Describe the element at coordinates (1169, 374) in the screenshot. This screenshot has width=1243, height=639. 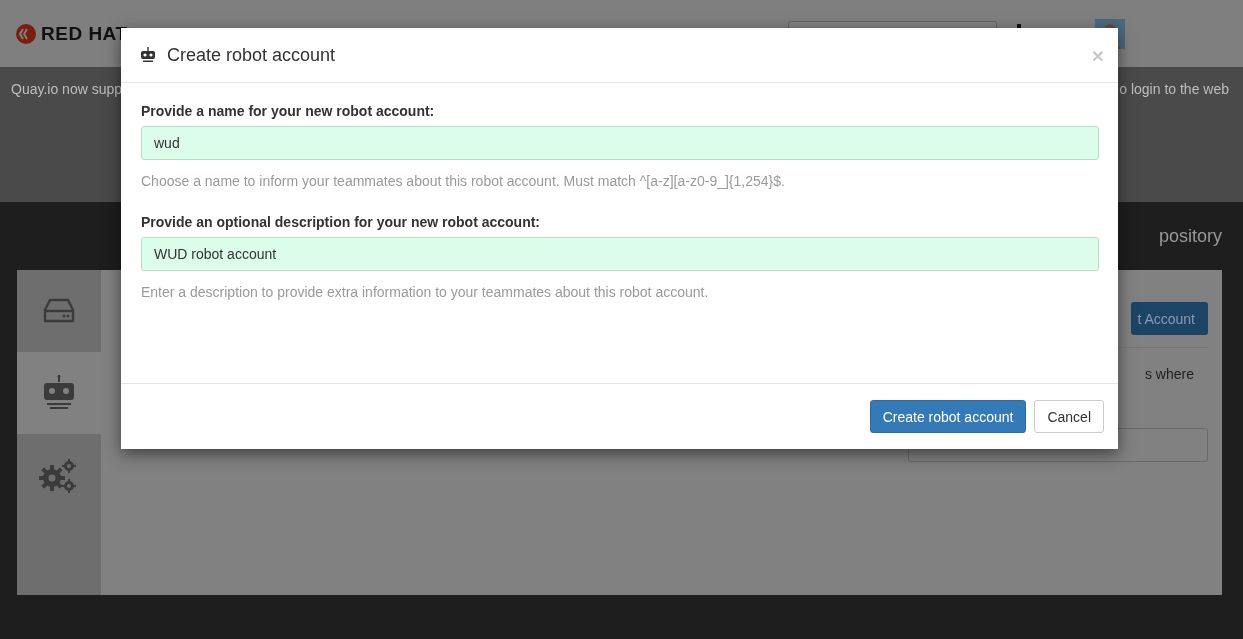
I see `description-text: s where` at that location.